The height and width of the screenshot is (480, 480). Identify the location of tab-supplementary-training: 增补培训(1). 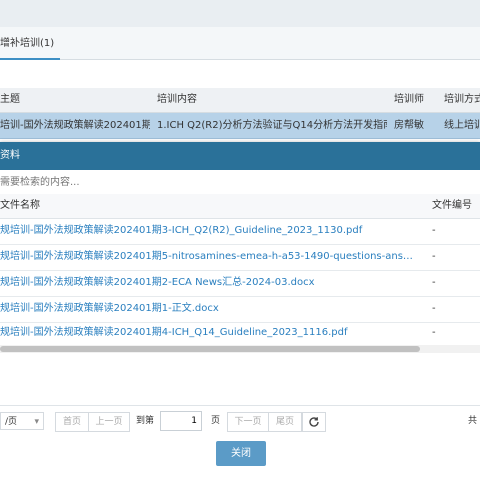
(30, 43).